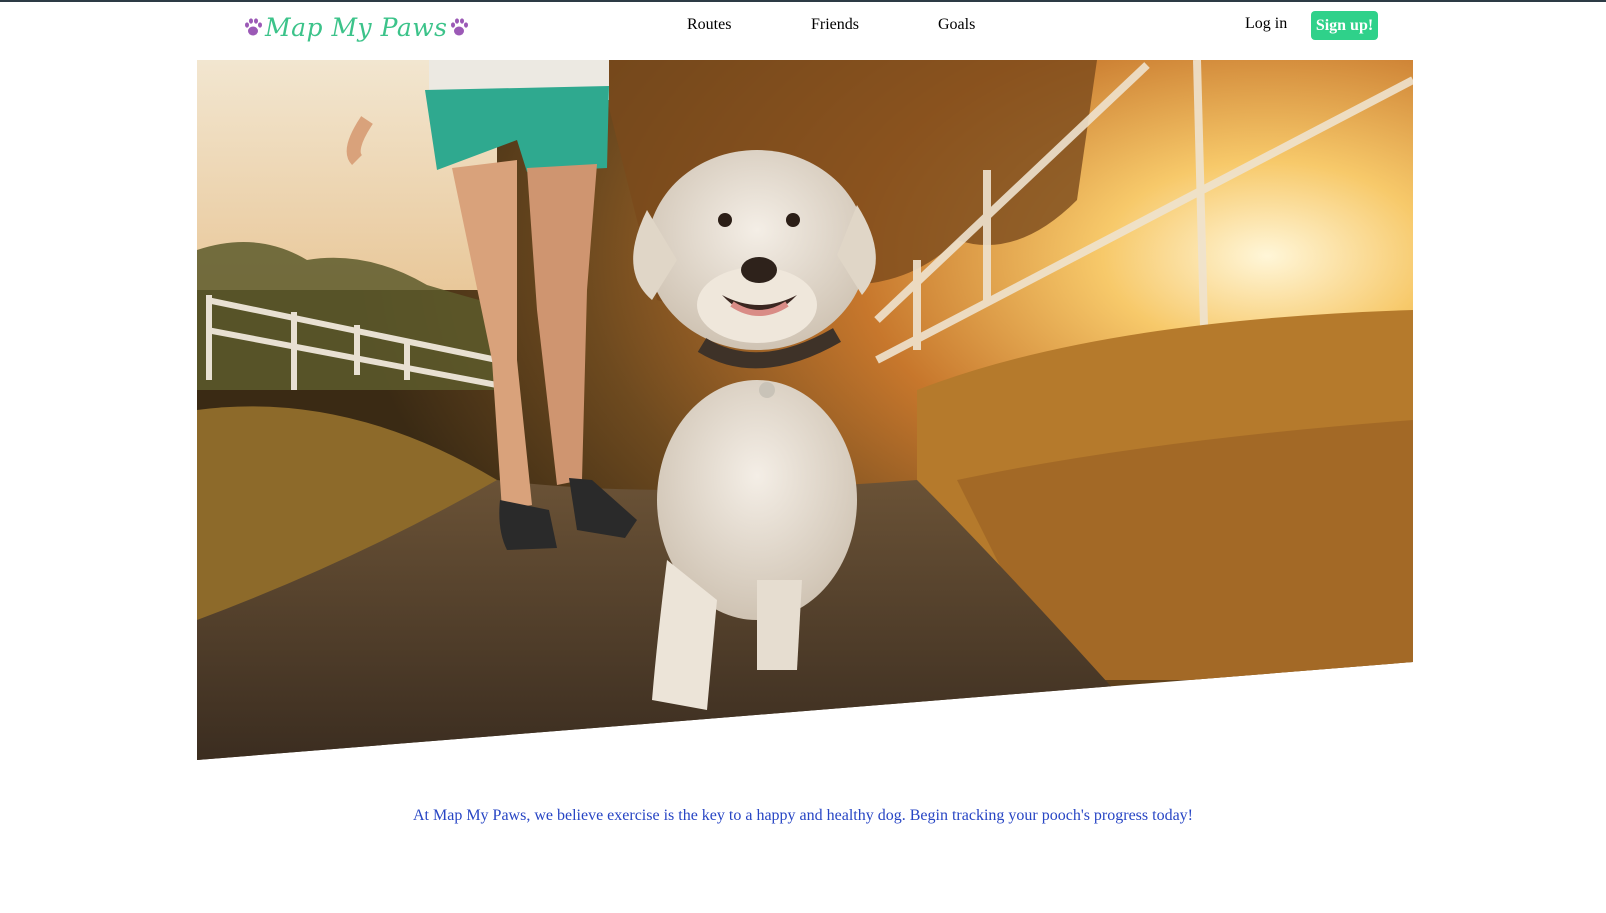  Describe the element at coordinates (709, 25) in the screenshot. I see `nav-link-routes: Routes` at that location.